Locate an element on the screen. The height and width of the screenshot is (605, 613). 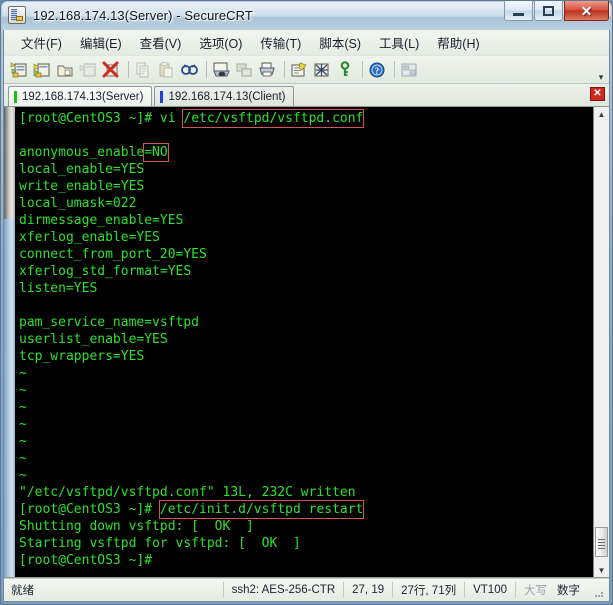
menu-options: 选项(O) is located at coordinates (220, 42).